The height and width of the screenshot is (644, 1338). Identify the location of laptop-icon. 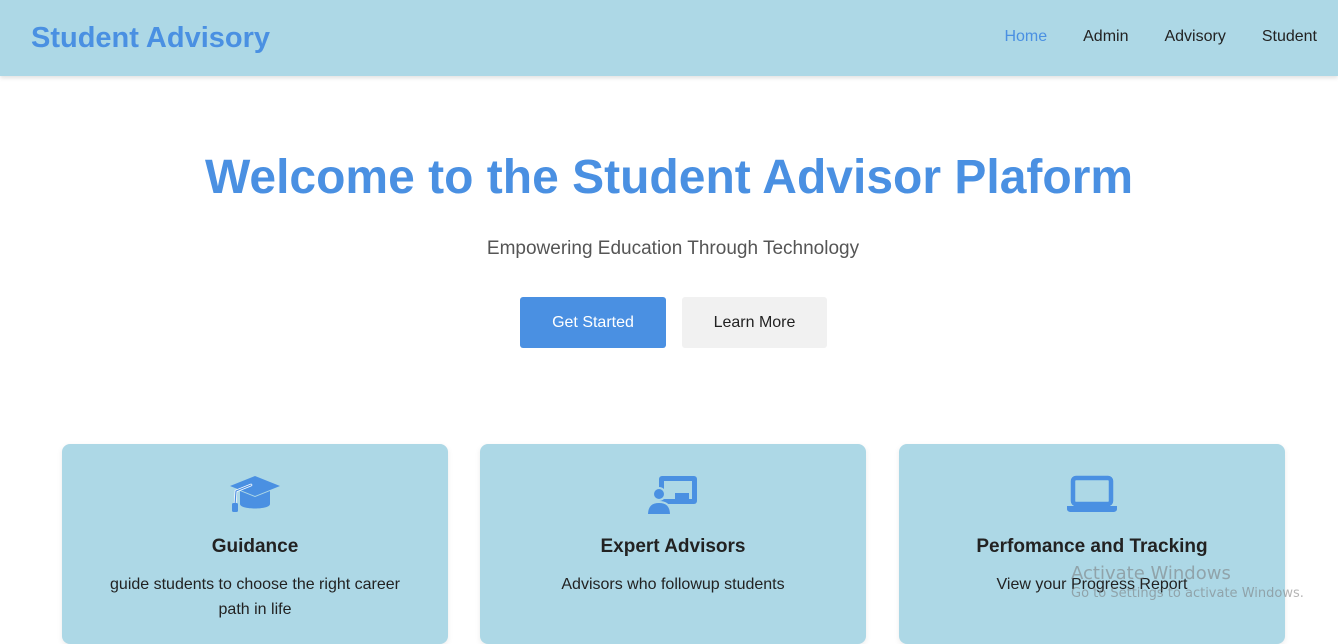
(1092, 496).